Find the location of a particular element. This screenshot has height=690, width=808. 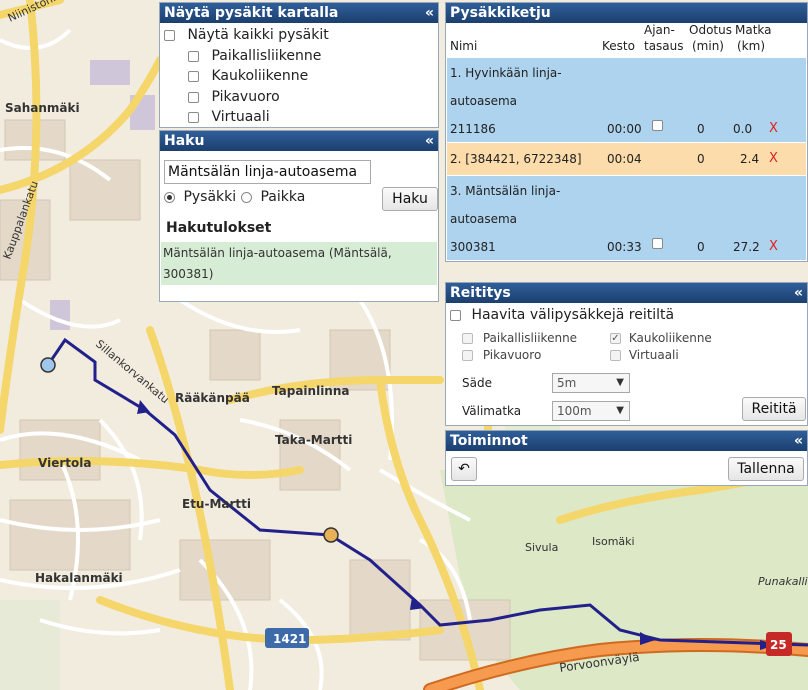

hide-stops-label: Haavita välipysäkkejä reitiltä is located at coordinates (573, 315).